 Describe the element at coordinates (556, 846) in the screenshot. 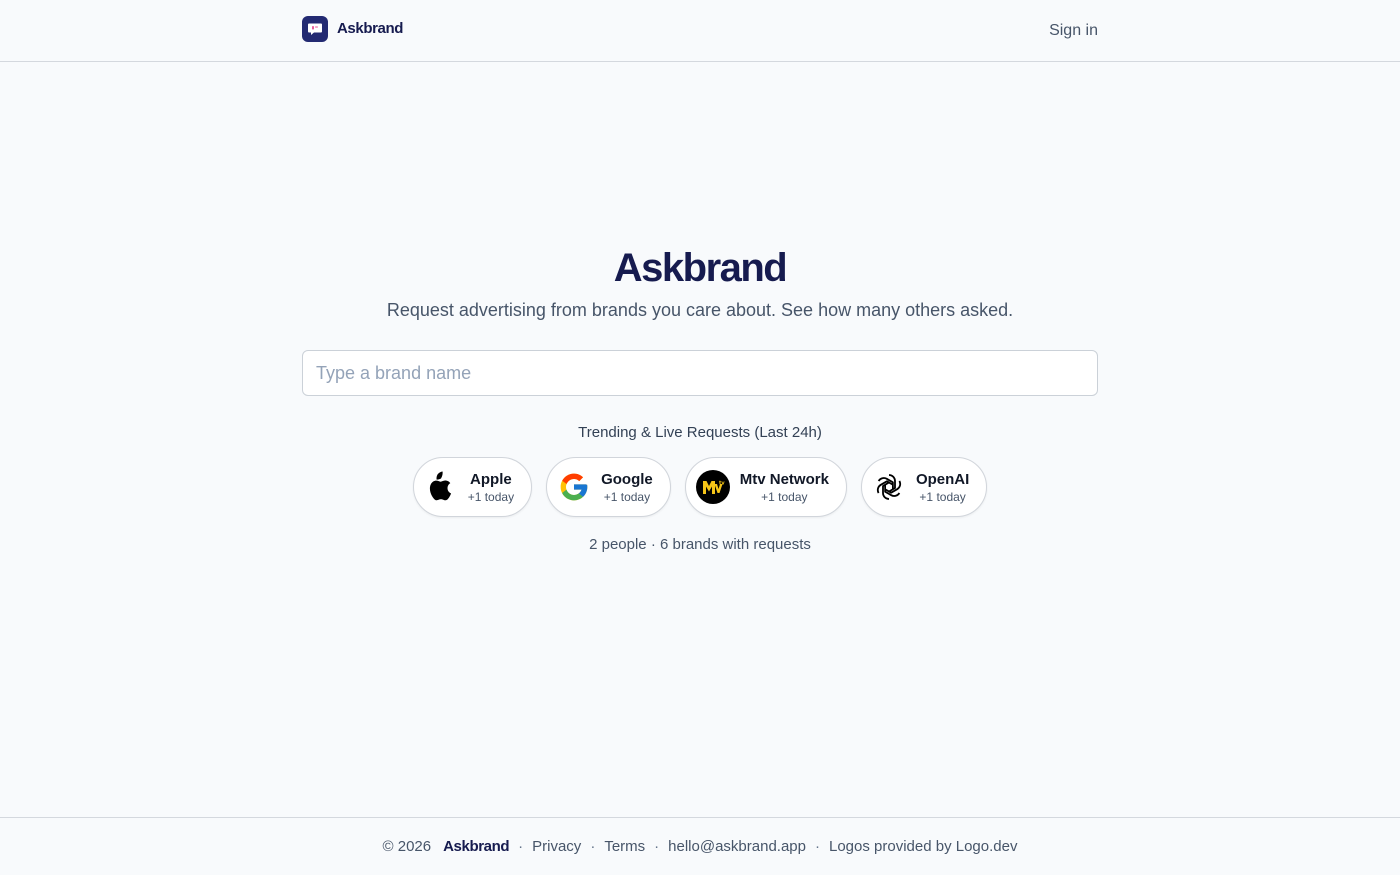

I see `footer-privacy-link: Privacy` at that location.